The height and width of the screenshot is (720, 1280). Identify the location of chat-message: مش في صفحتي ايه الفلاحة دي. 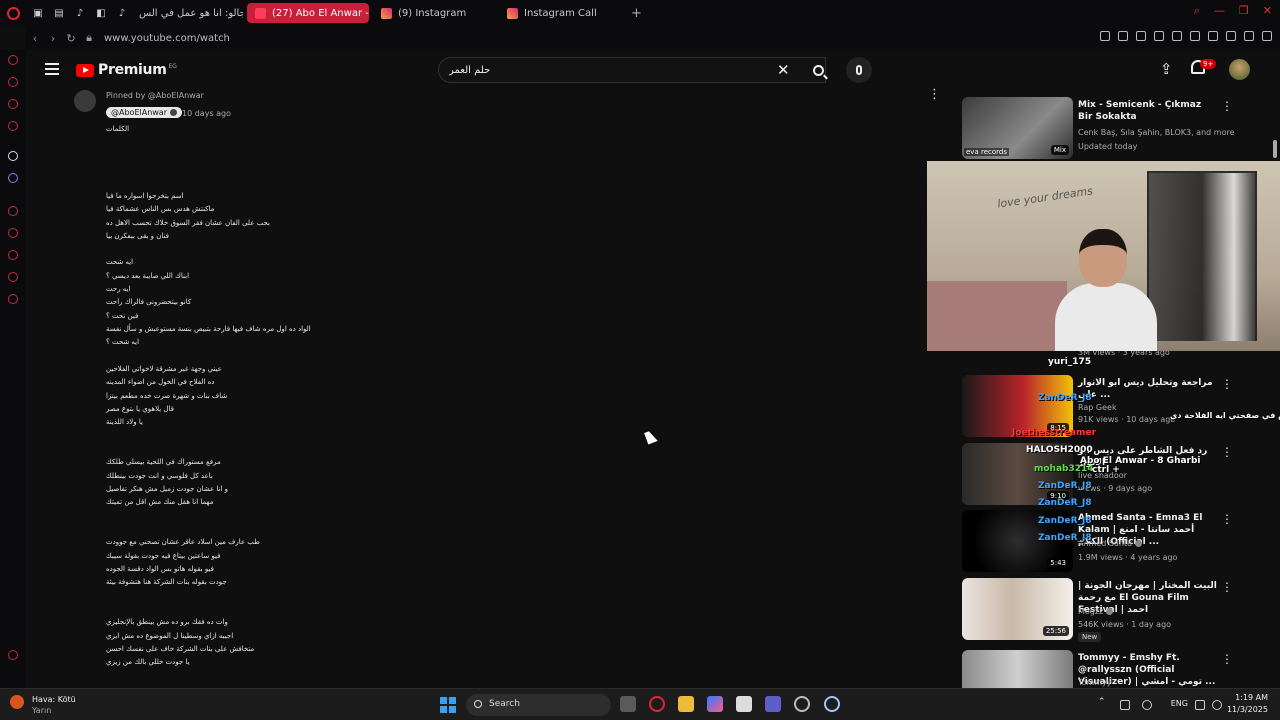
(1225, 415).